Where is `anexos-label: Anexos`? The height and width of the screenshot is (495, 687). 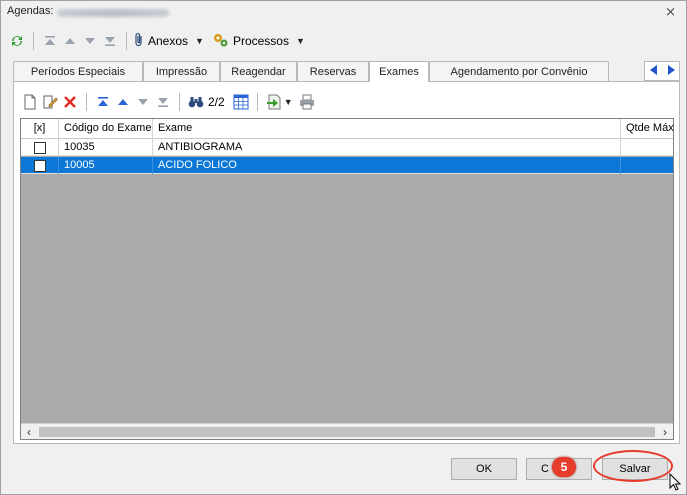 anexos-label: Anexos is located at coordinates (168, 41).